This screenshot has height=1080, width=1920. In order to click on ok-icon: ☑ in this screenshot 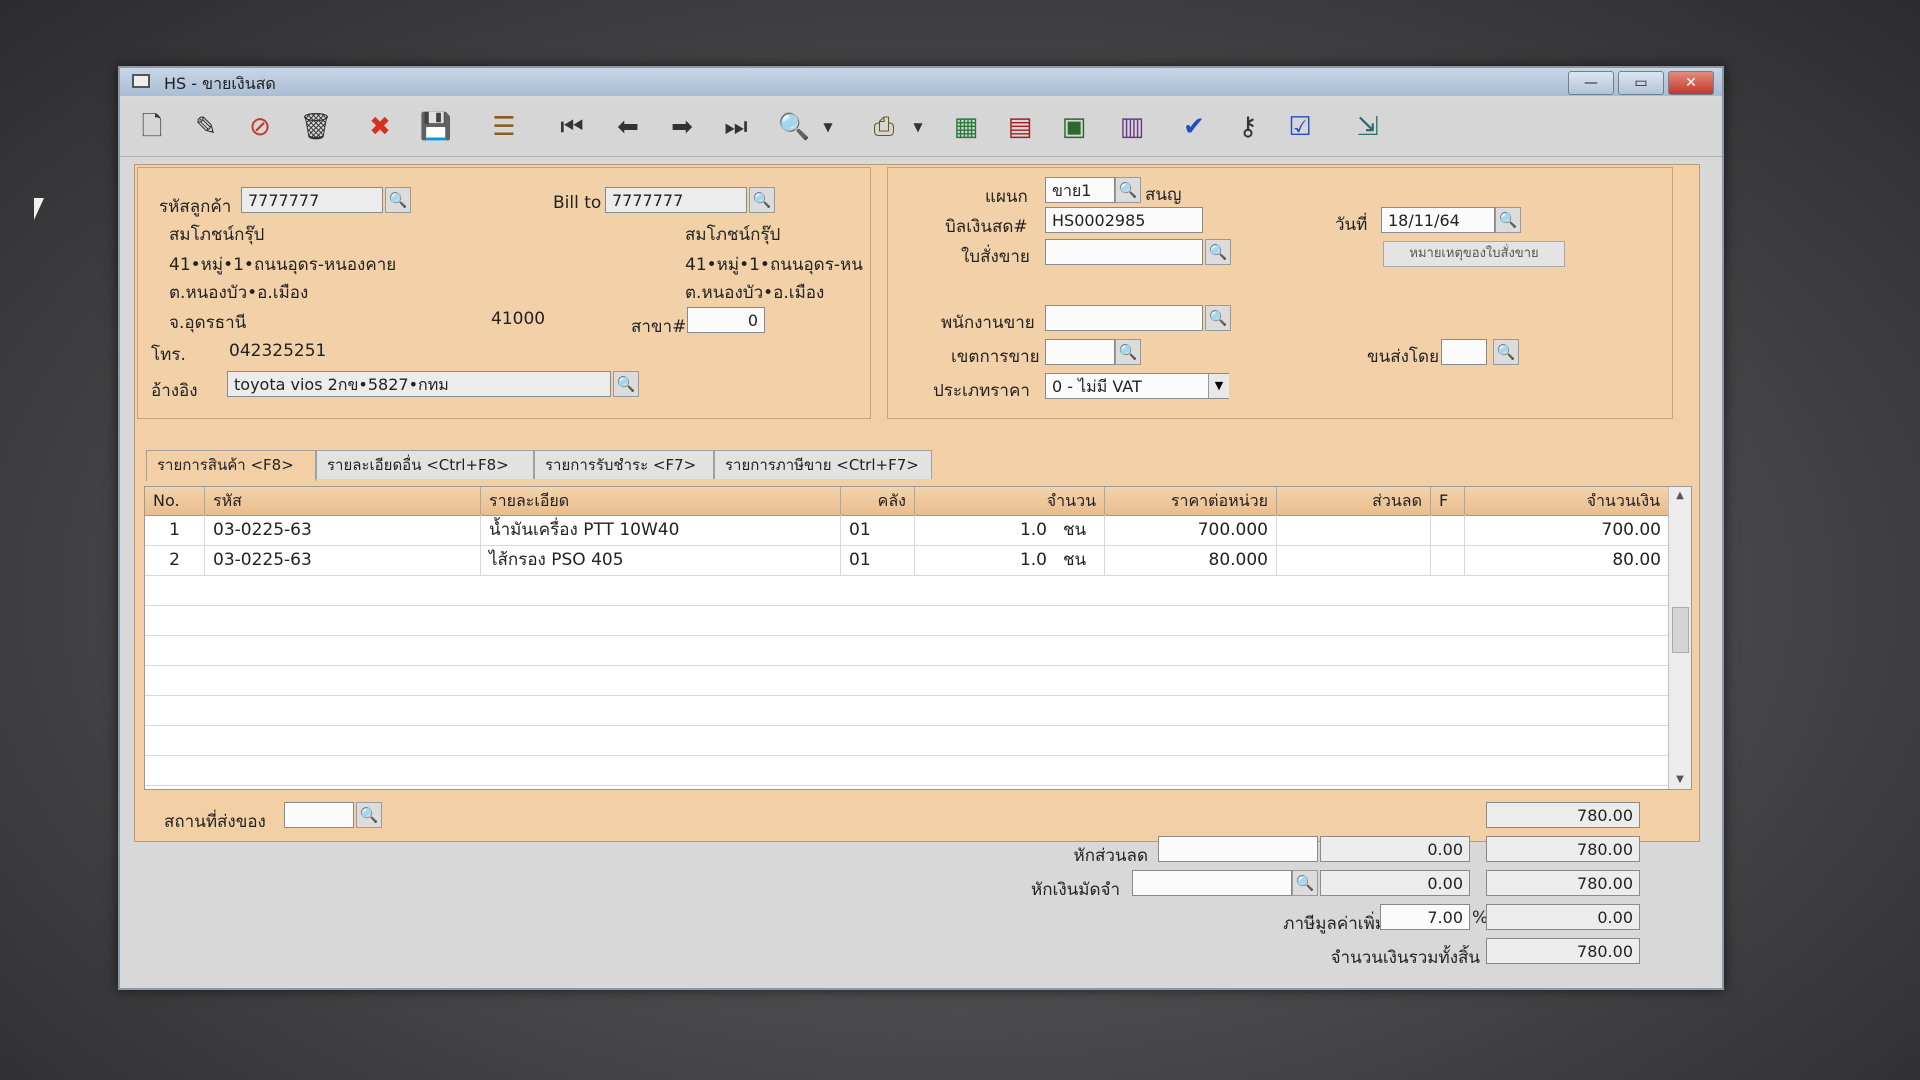, I will do `click(1300, 127)`.